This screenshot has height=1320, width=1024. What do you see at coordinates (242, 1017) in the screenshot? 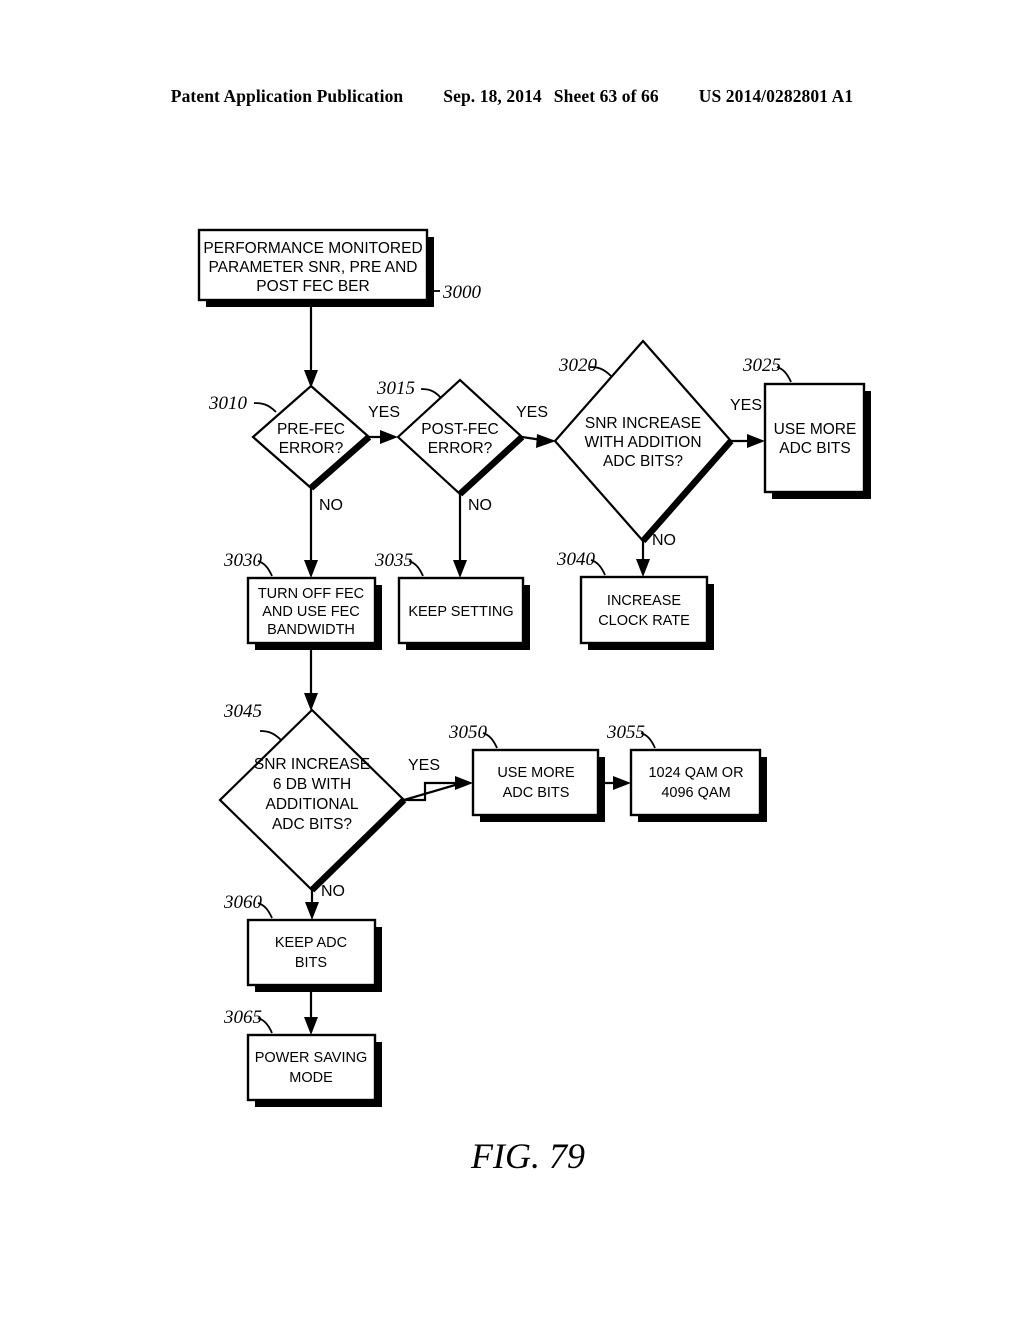
I see `ref-label-3065: 3065` at bounding box center [242, 1017].